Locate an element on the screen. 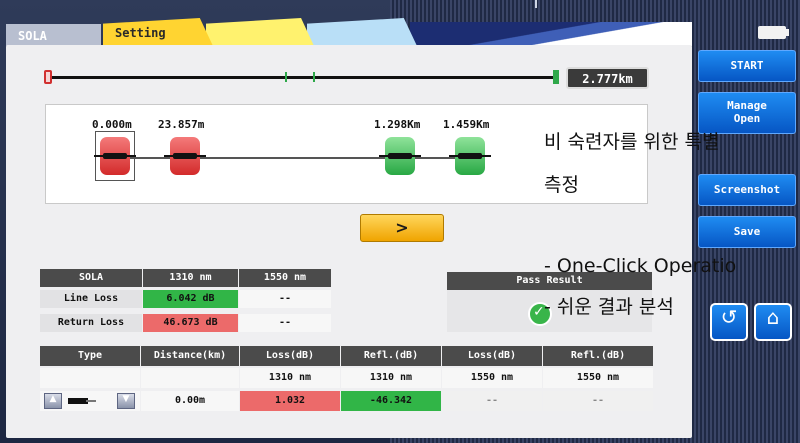 Image resolution: width=800 pixels, height=443 pixels. save-button: Save is located at coordinates (747, 232).